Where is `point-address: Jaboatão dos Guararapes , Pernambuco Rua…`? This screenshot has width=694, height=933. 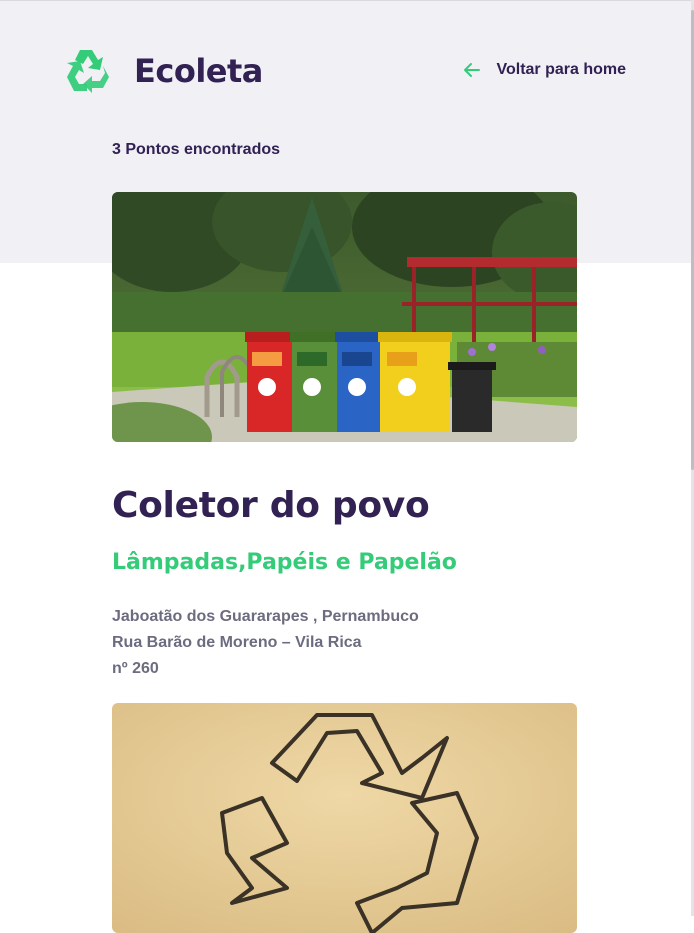 point-address: Jaboatão dos Guararapes , Pernambuco Rua… is located at coordinates (344, 643).